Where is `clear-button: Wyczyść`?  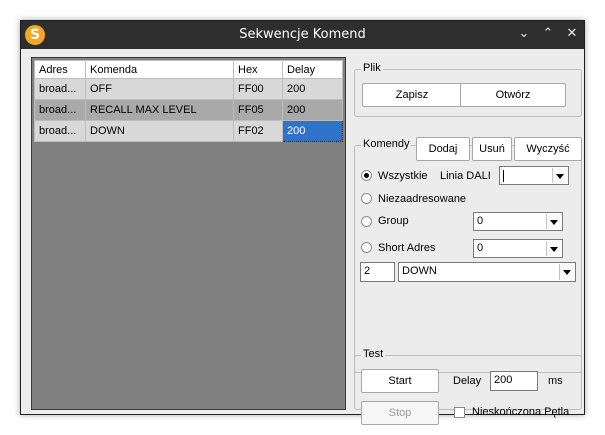 clear-button: Wyczyść is located at coordinates (548, 149).